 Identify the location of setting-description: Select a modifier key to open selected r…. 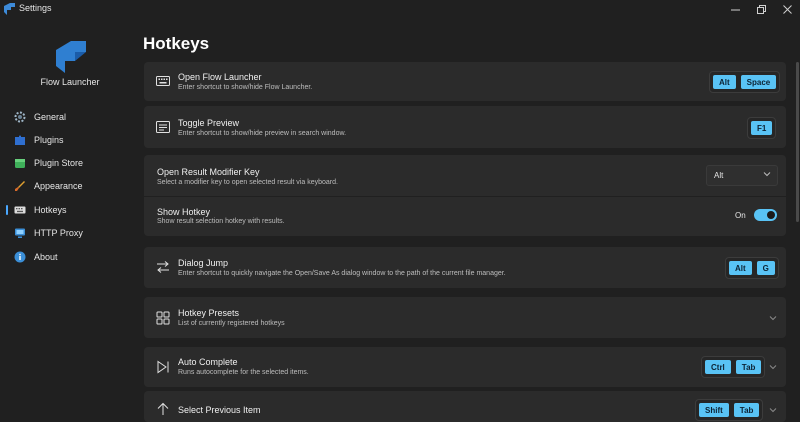
(247, 182).